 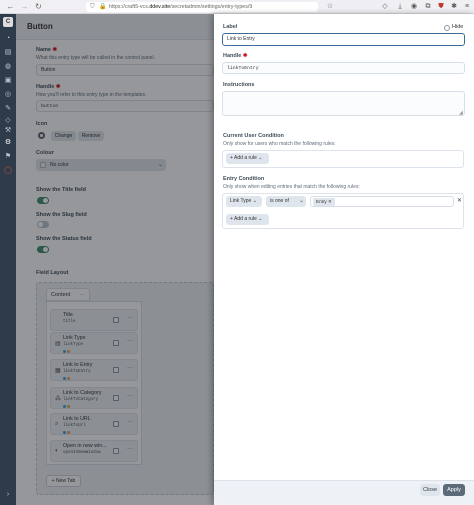 I want to click on settings-icon: ⚙, so click(x=8, y=143).